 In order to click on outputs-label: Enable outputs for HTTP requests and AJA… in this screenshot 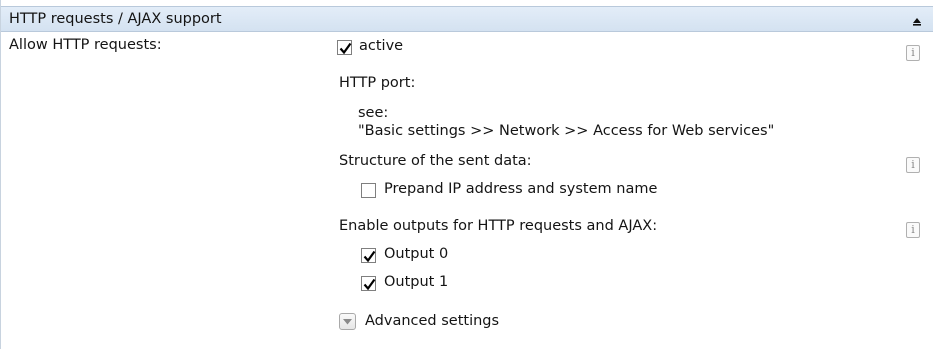, I will do `click(498, 226)`.